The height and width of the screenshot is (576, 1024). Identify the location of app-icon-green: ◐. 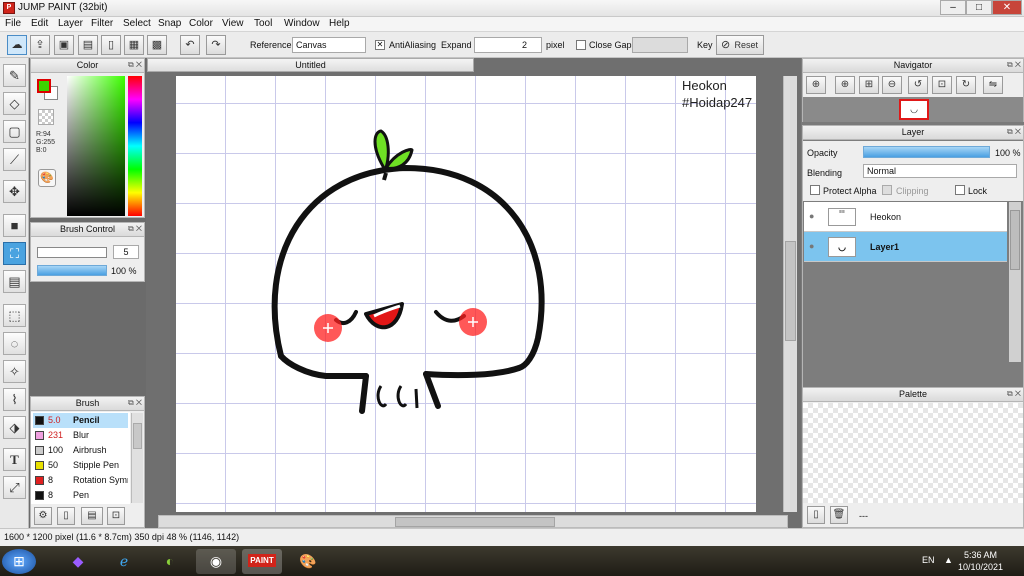
(170, 561).